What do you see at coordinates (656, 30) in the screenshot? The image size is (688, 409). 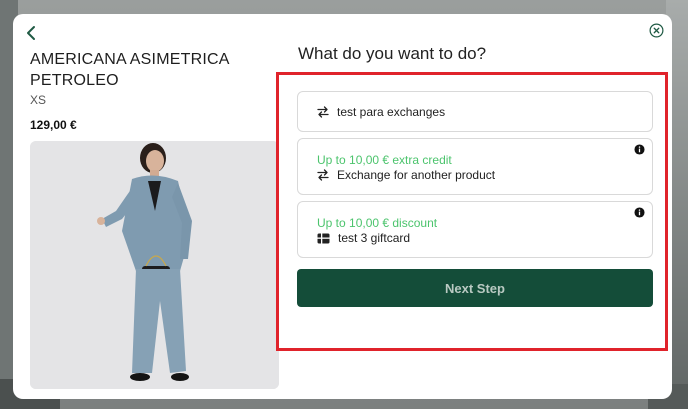 I see `close-circle-icon` at bounding box center [656, 30].